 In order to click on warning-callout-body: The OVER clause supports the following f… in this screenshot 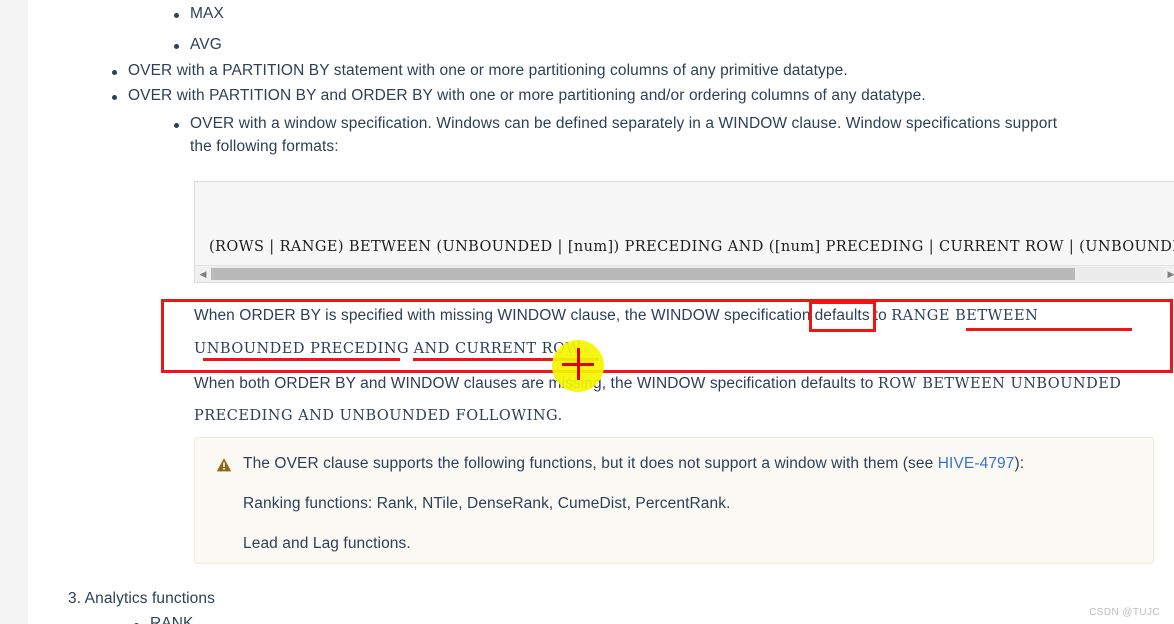, I will do `click(691, 504)`.